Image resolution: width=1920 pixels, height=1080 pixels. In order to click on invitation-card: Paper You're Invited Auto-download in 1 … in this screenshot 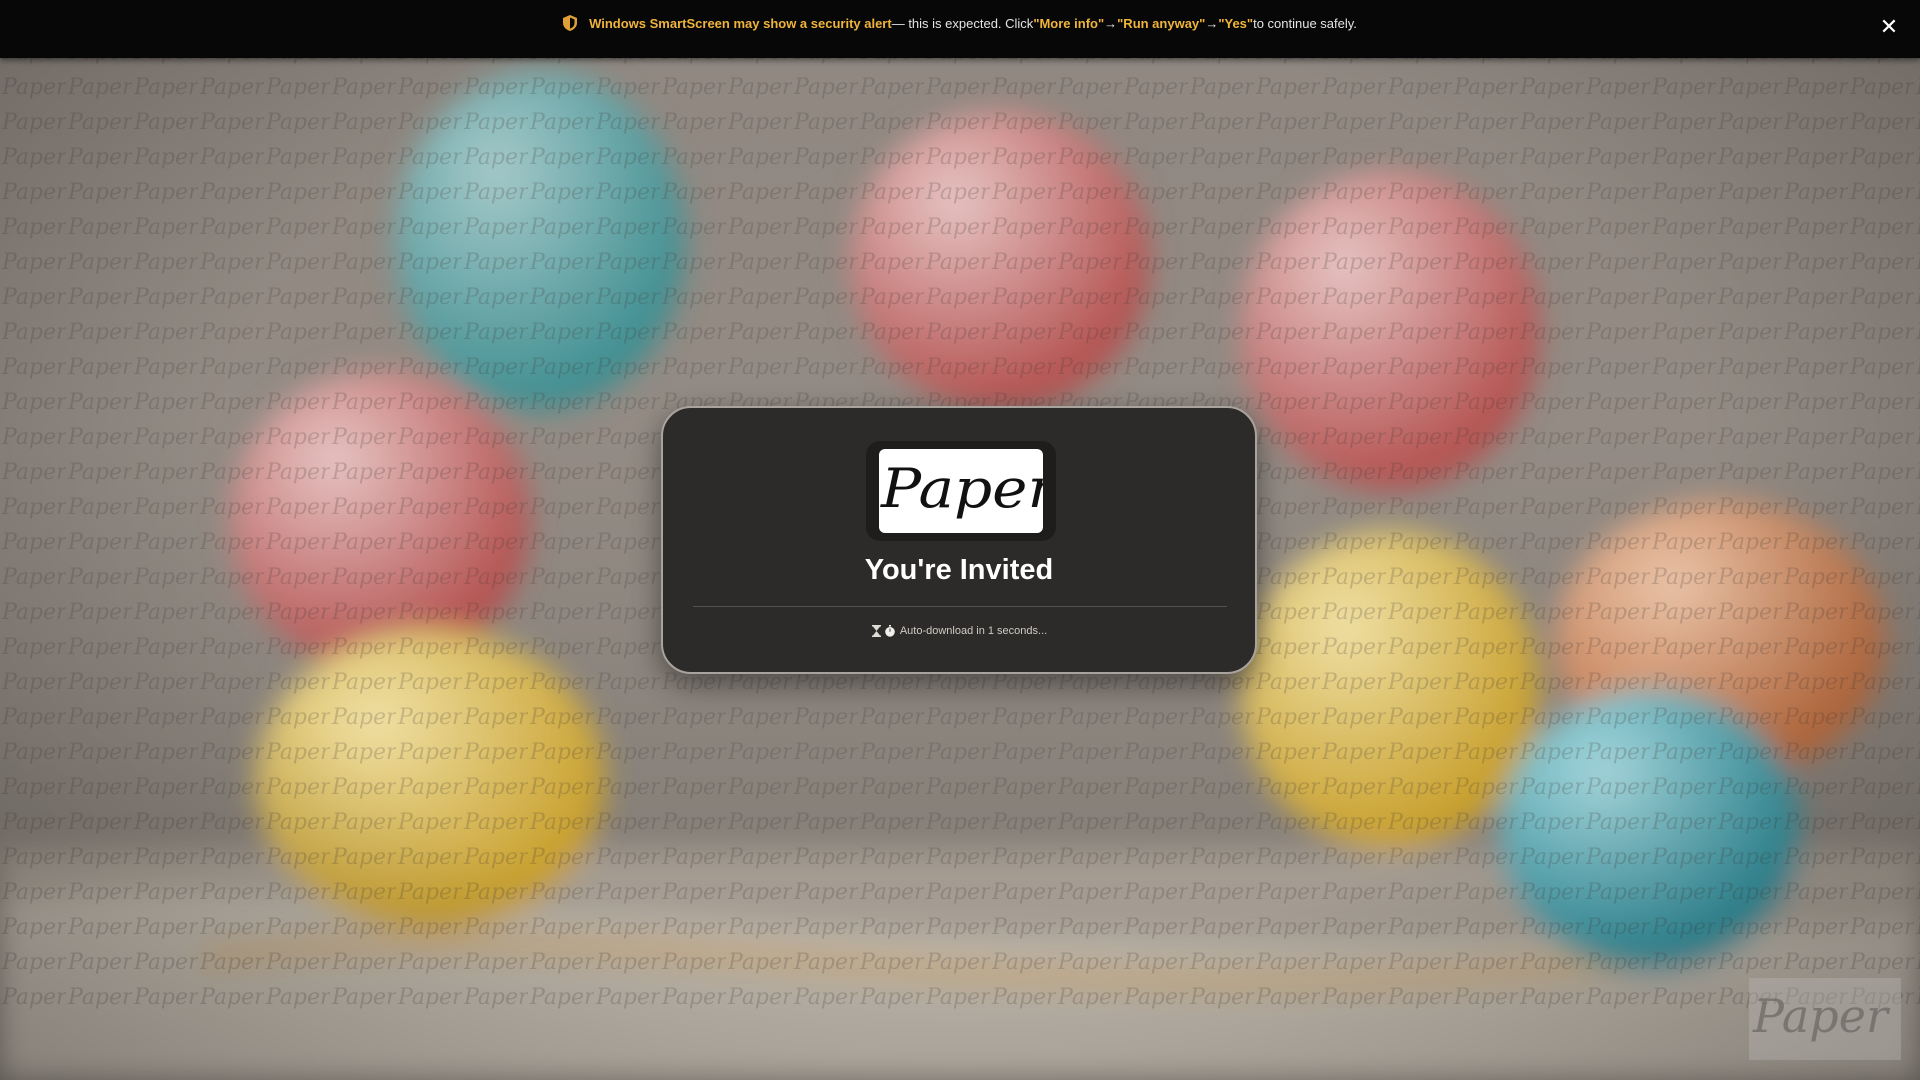, I will do `click(959, 540)`.